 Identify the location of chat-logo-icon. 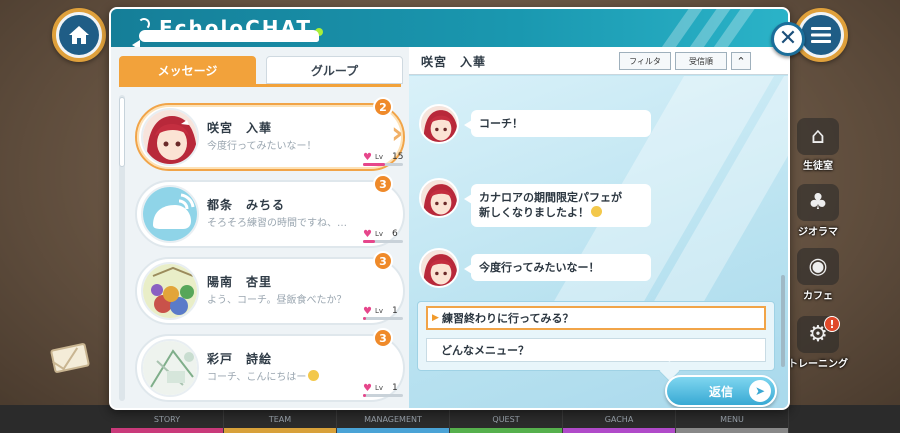
(222, 32).